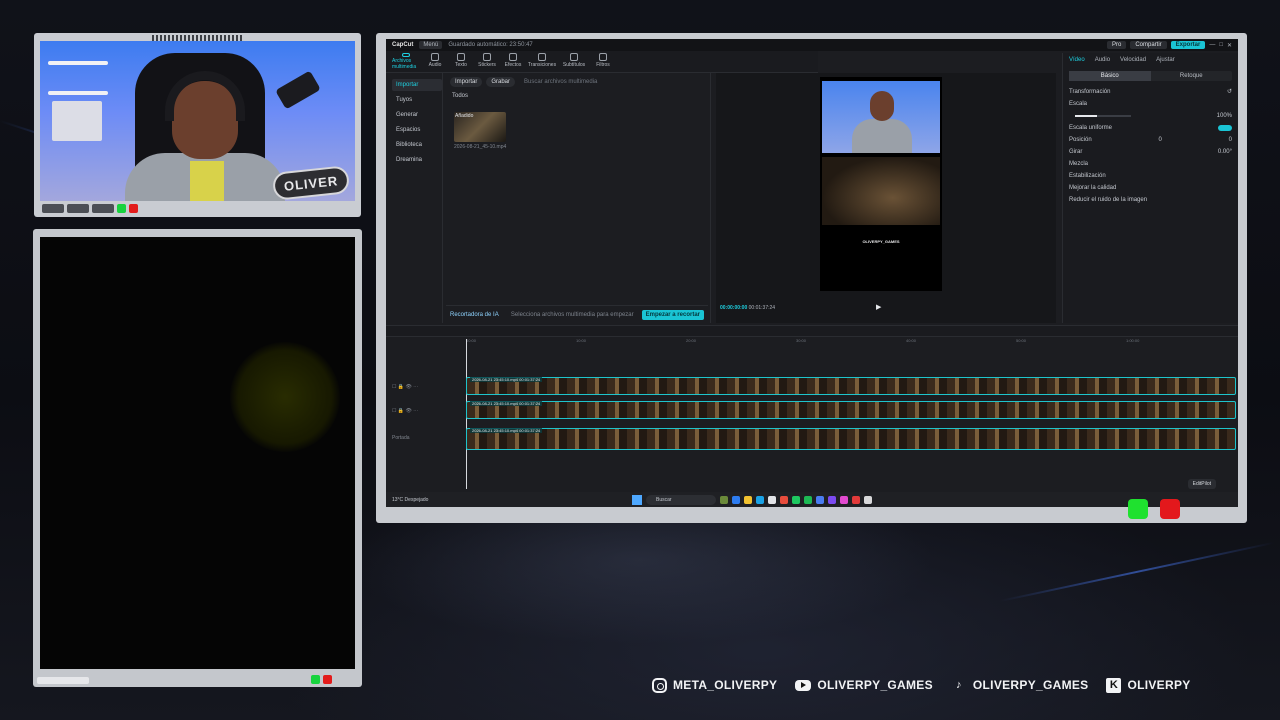  I want to click on transition-icon, so click(542, 57).